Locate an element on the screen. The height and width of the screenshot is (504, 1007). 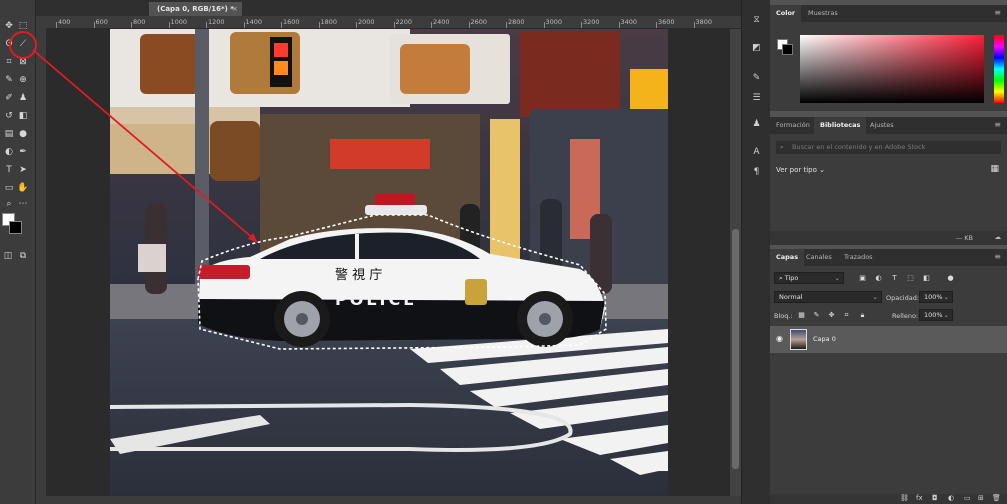
opacity-value: 100% is located at coordinates (933, 297).